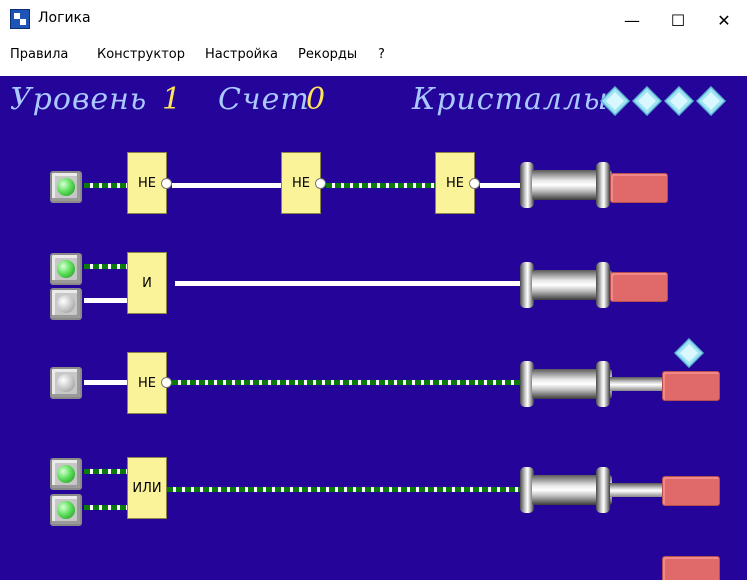  Describe the element at coordinates (316, 99) in the screenshot. I see `score-value: 0` at that location.